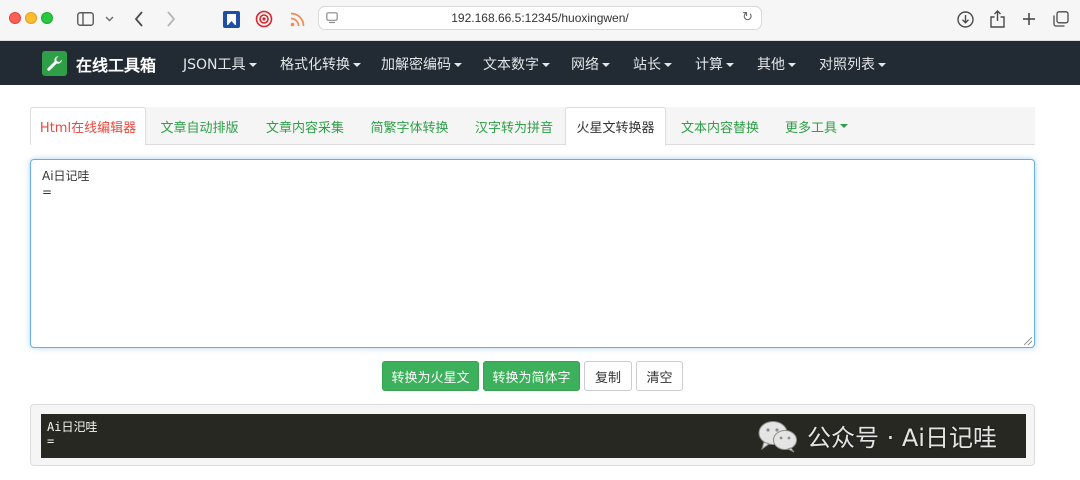 The image size is (1080, 480). What do you see at coordinates (647, 65) in the screenshot?
I see `nav-label: 站长` at bounding box center [647, 65].